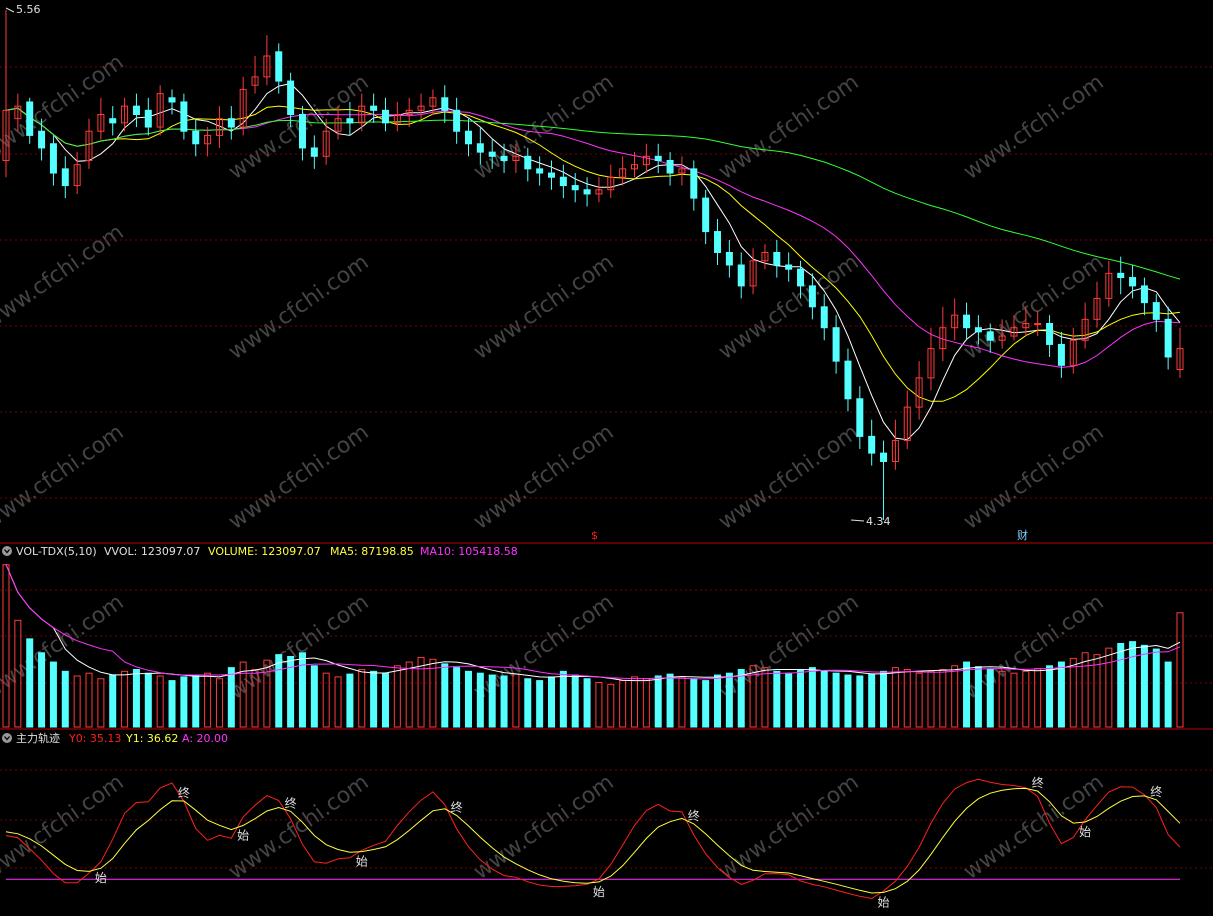 The height and width of the screenshot is (916, 1213). Describe the element at coordinates (1022, 535) in the screenshot. I see `event-marker-cai: 财` at that location.